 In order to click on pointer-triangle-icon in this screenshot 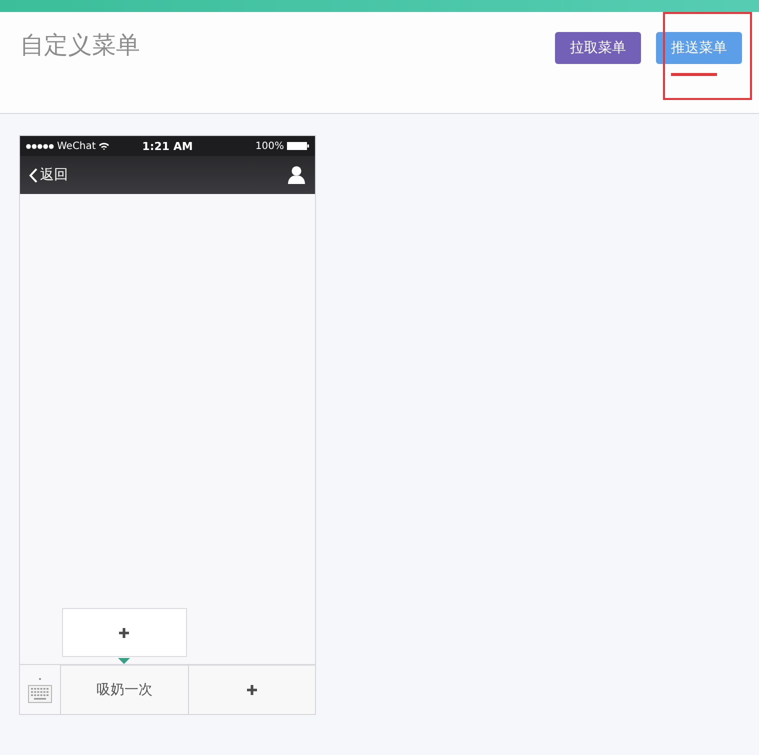, I will do `click(124, 661)`.